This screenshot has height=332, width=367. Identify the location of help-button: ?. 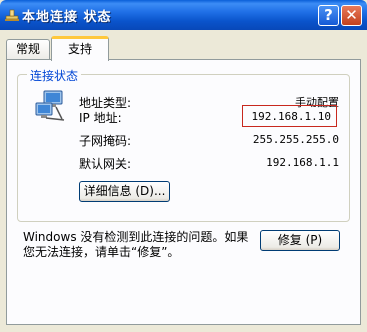
(328, 15).